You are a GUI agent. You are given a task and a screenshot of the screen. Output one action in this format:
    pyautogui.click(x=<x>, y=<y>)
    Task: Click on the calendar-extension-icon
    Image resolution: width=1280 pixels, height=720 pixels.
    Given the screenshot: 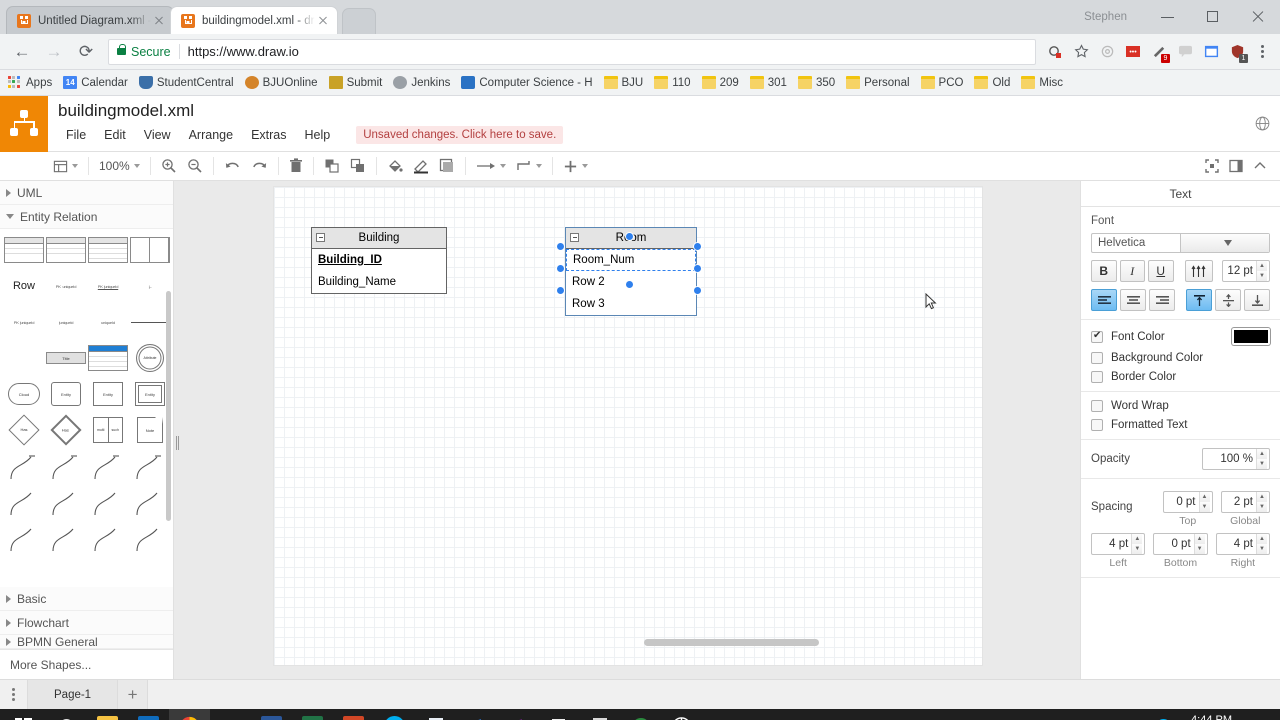 What is the action you would take?
    pyautogui.click(x=1211, y=52)
    